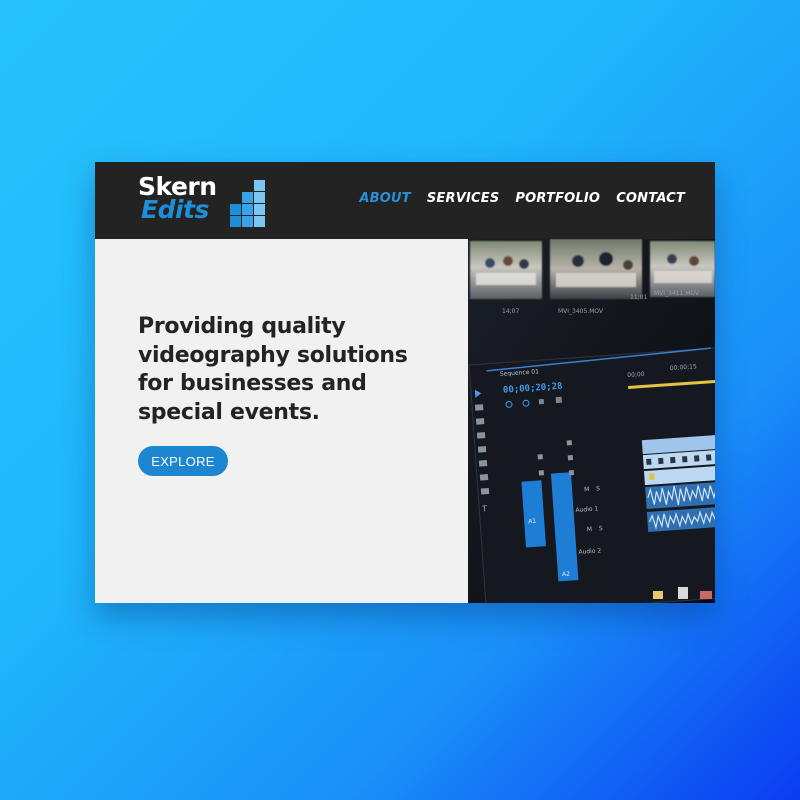 Image resolution: width=800 pixels, height=800 pixels. What do you see at coordinates (650, 198) in the screenshot?
I see `nav-contact: CONTACT` at bounding box center [650, 198].